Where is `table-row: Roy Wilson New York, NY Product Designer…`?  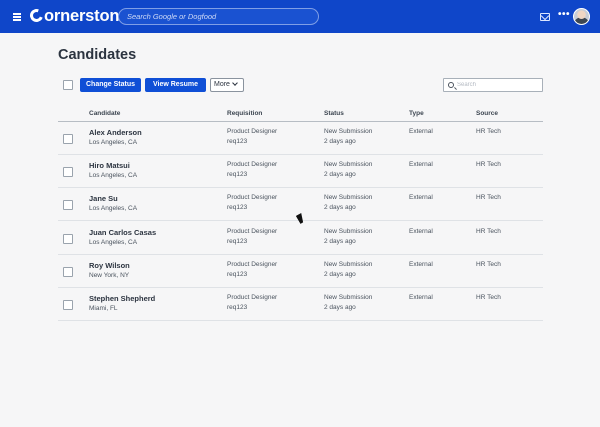
table-row: Roy Wilson New York, NY Product Designer… is located at coordinates (300, 271).